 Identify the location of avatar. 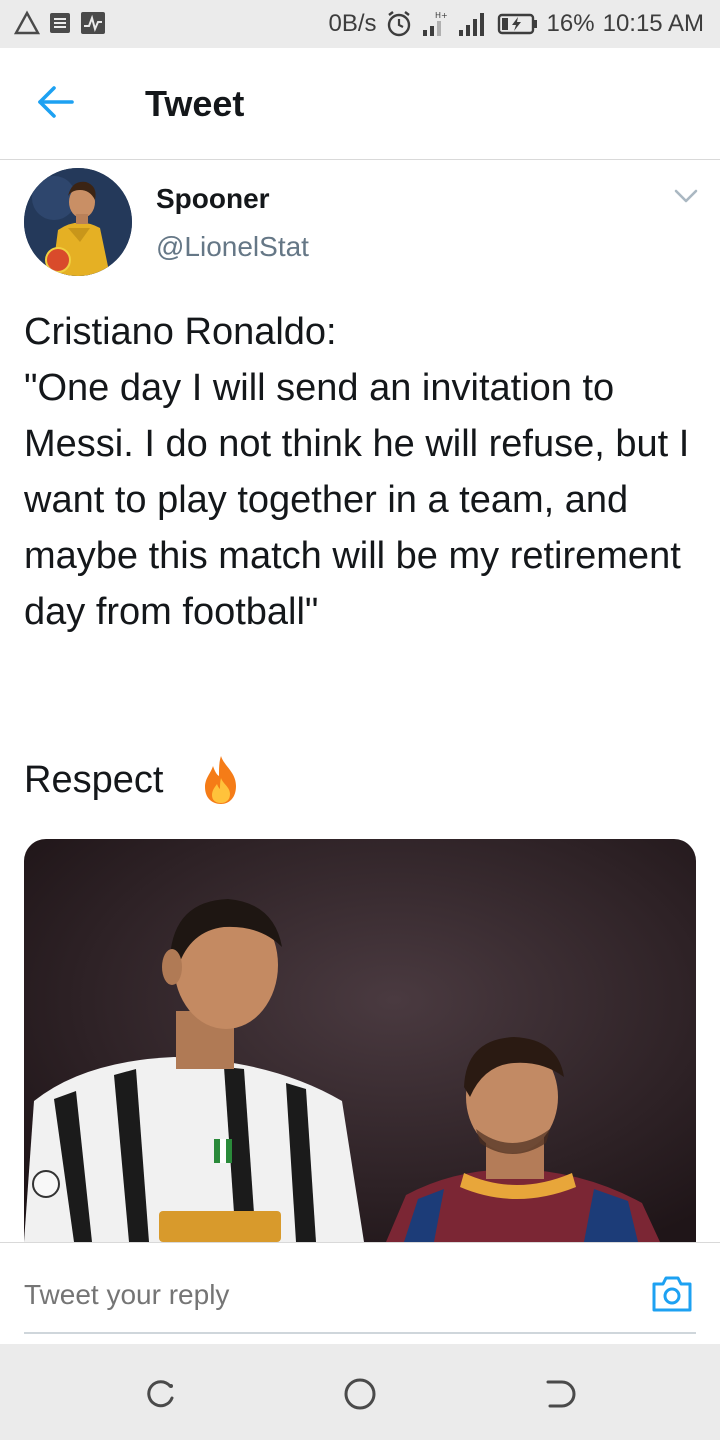
(78, 222).